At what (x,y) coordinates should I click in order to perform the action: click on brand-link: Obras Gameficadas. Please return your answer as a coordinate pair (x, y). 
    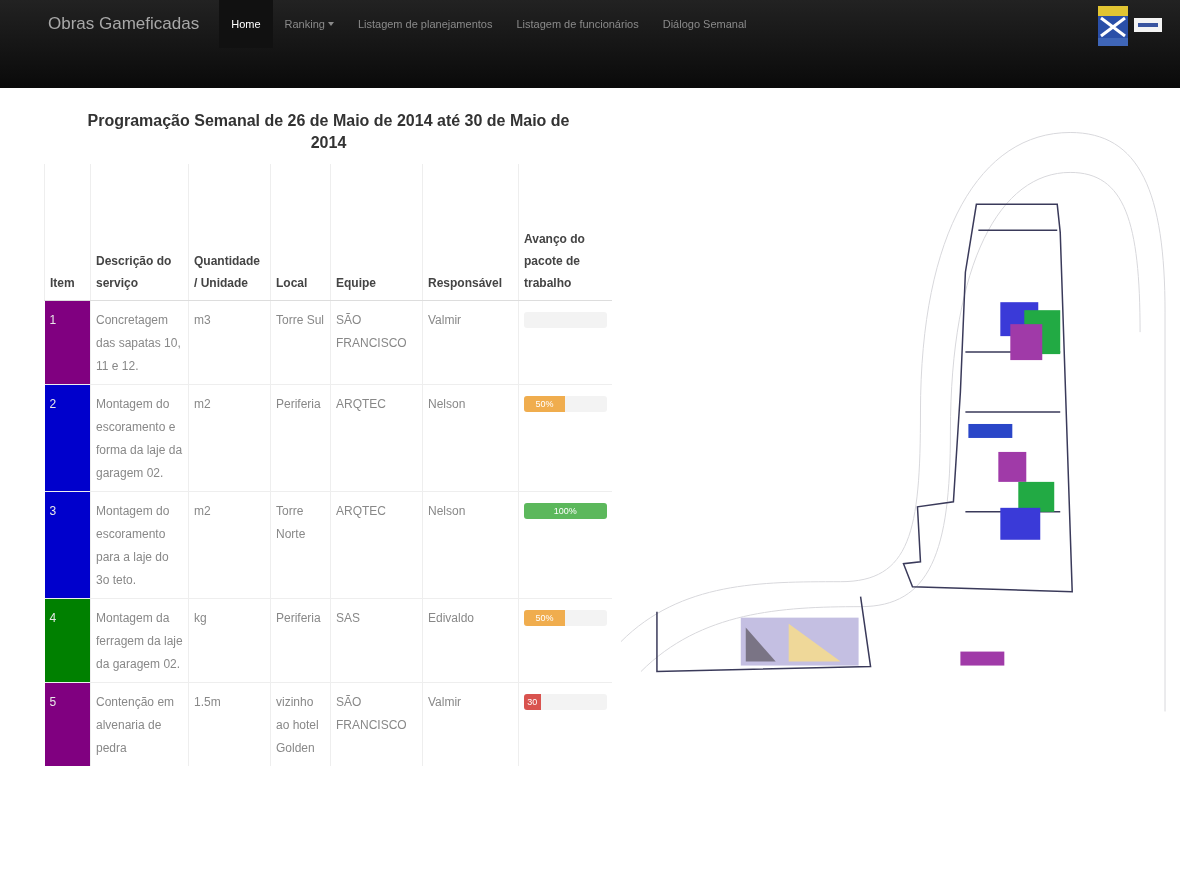
    Looking at the image, I should click on (124, 24).